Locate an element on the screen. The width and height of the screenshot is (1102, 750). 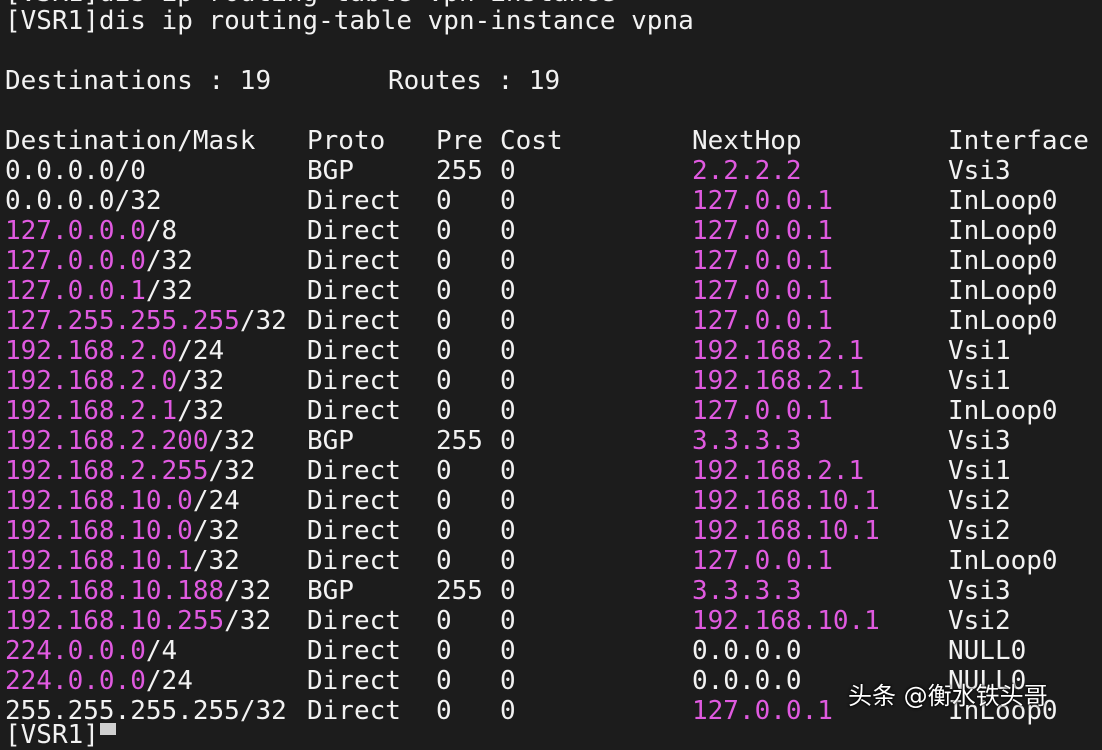
route-address: 127.0.0.0 is located at coordinates (75, 231).